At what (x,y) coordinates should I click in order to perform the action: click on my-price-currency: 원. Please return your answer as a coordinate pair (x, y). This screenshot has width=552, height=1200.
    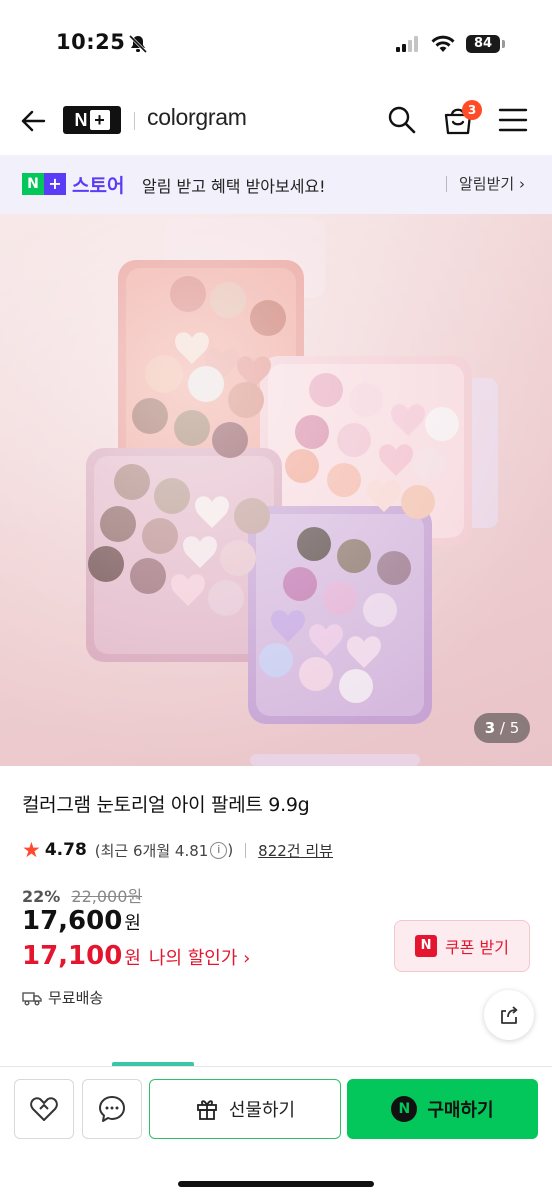
    Looking at the image, I should click on (132, 958).